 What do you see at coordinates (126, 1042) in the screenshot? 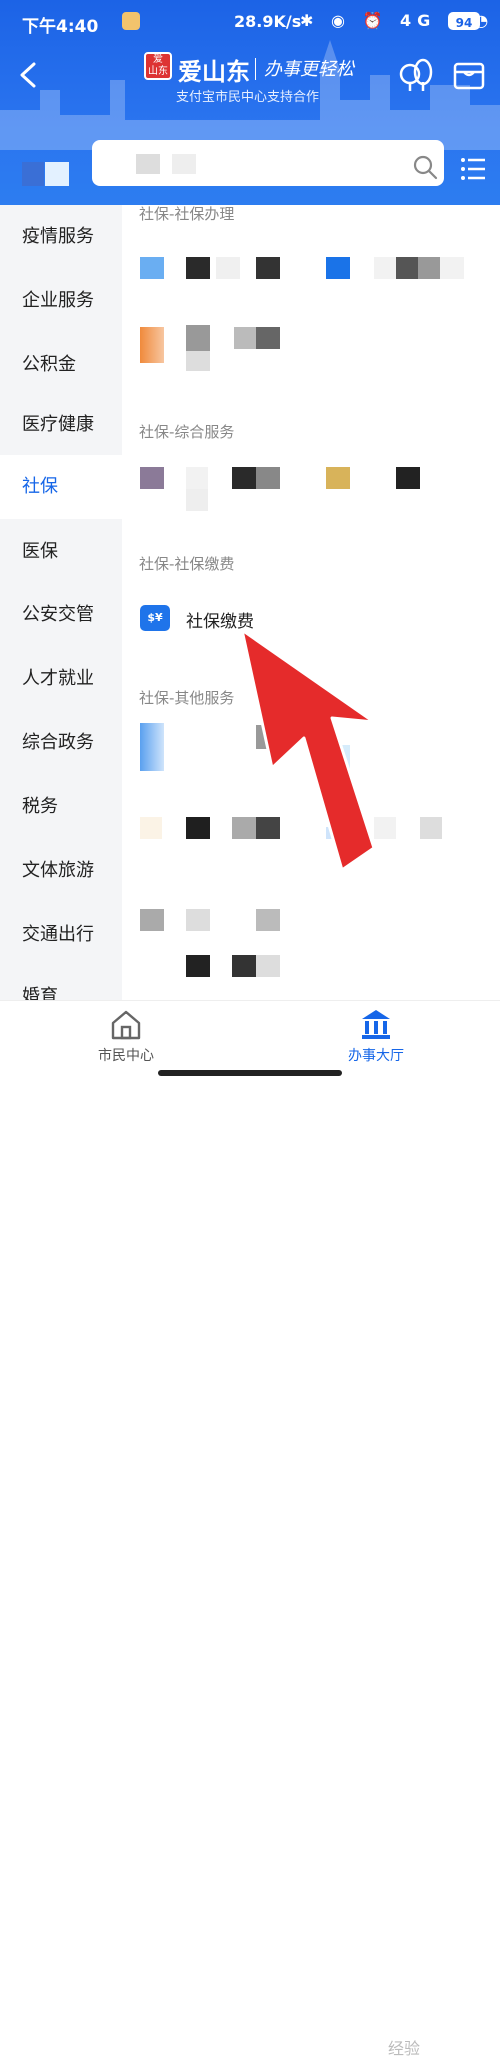
I see `tab-citizen-center: 市民中心` at bounding box center [126, 1042].